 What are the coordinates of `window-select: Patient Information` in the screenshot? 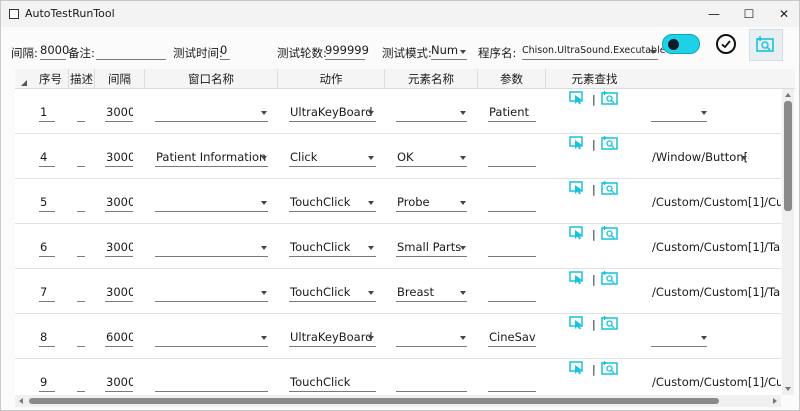 It's located at (211, 157).